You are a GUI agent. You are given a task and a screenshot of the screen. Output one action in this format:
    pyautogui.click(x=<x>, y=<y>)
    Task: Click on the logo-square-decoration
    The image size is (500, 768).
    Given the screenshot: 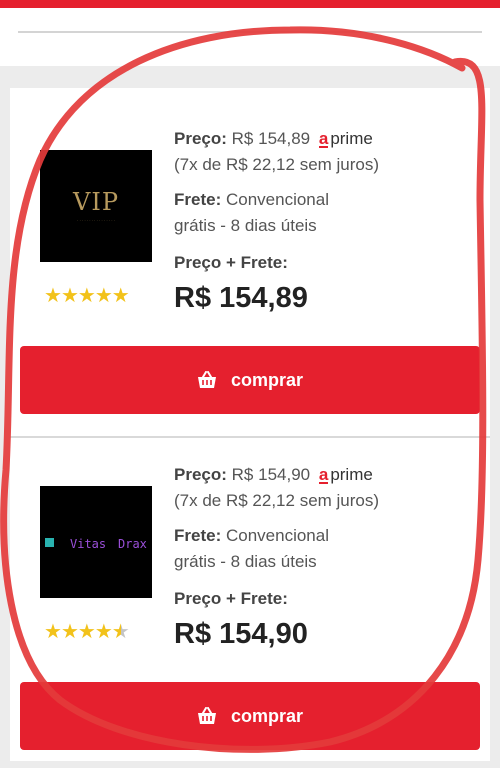 What is the action you would take?
    pyautogui.click(x=49, y=542)
    